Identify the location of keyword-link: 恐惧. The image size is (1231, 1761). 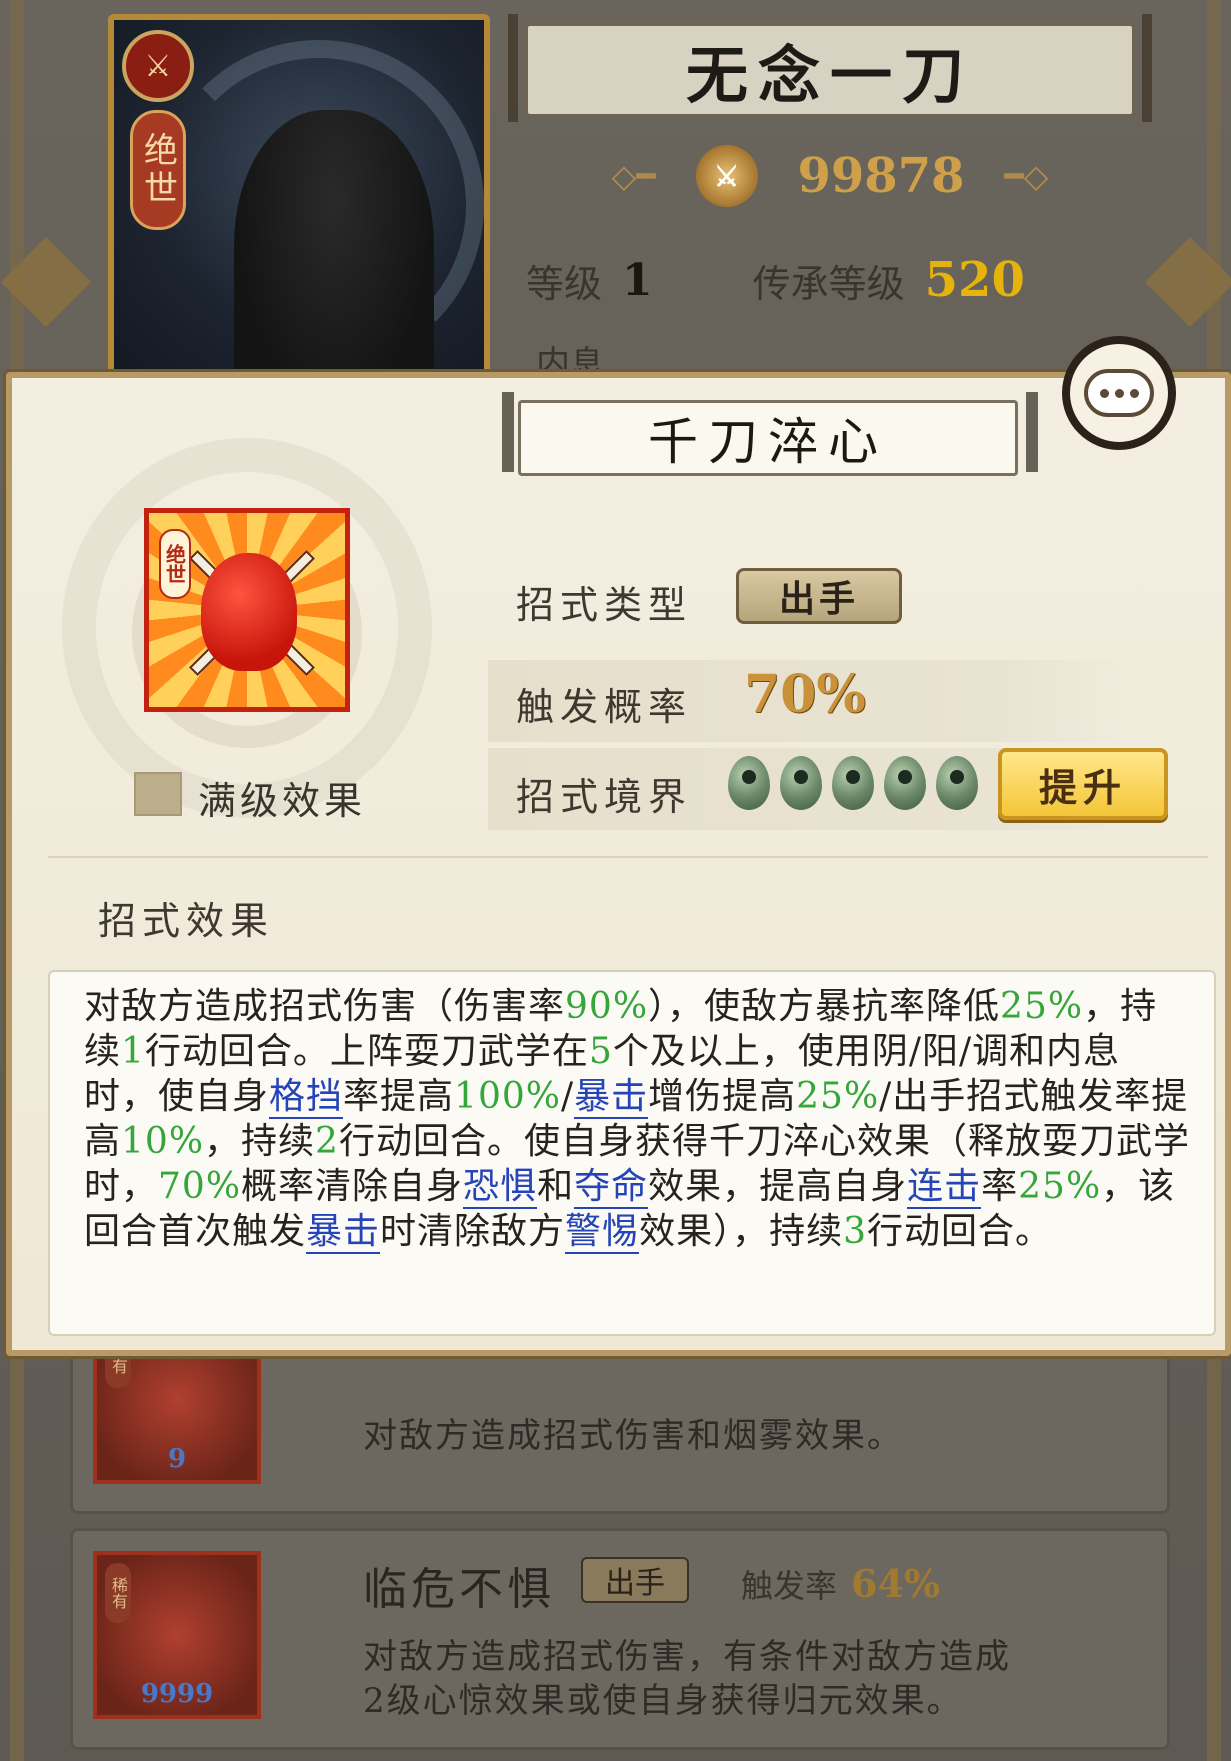
(500, 1187).